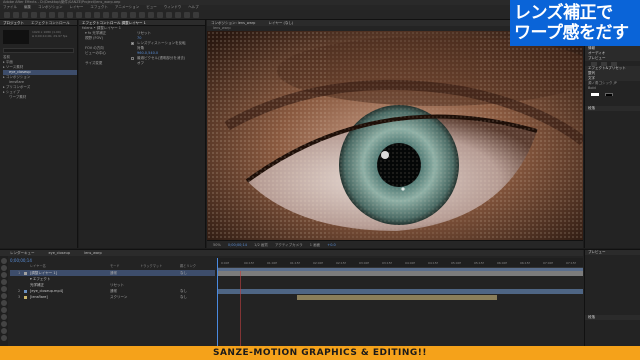 The width and height of the screenshot is (640, 360). What do you see at coordinates (60, 253) in the screenshot?
I see `timeline-tab: eye_closeup` at bounding box center [60, 253].